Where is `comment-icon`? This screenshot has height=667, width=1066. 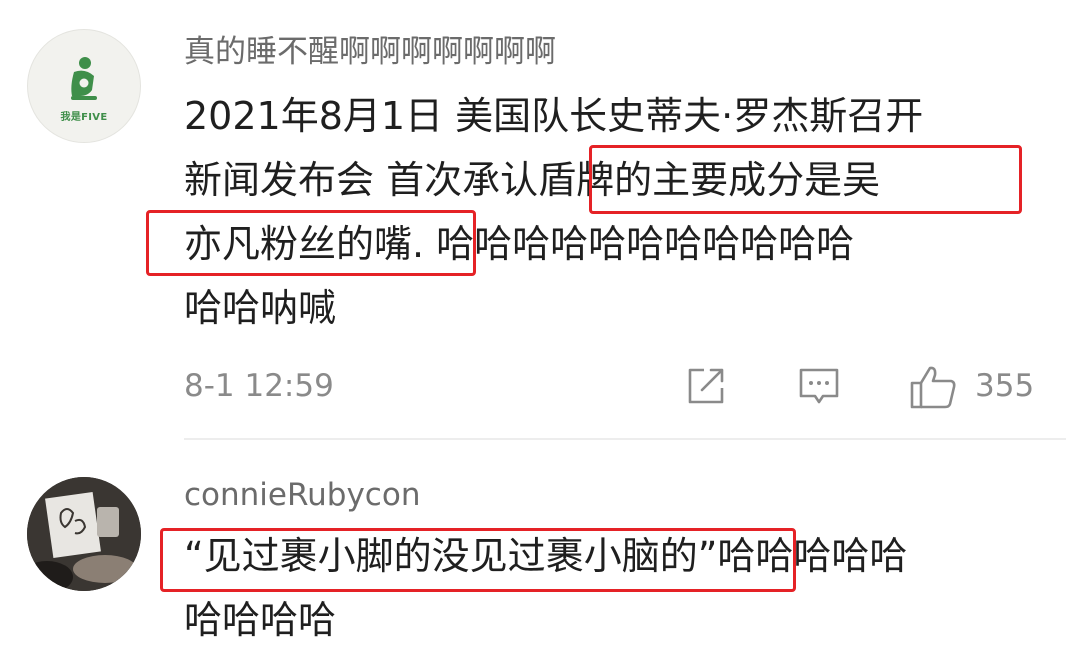
comment-icon is located at coordinates (819, 386).